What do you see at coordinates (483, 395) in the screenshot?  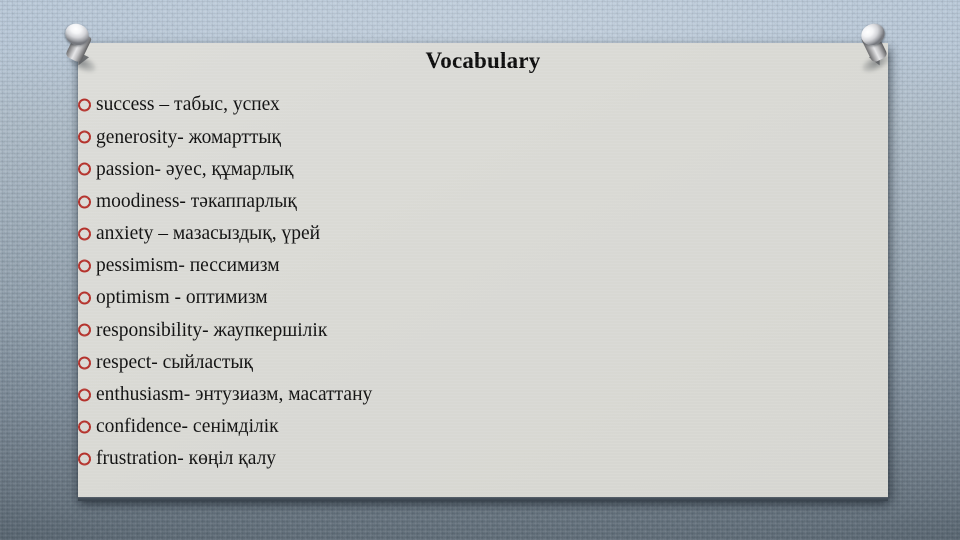 I see `list-item: enthusiasm- энтузиазм, масаттану` at bounding box center [483, 395].